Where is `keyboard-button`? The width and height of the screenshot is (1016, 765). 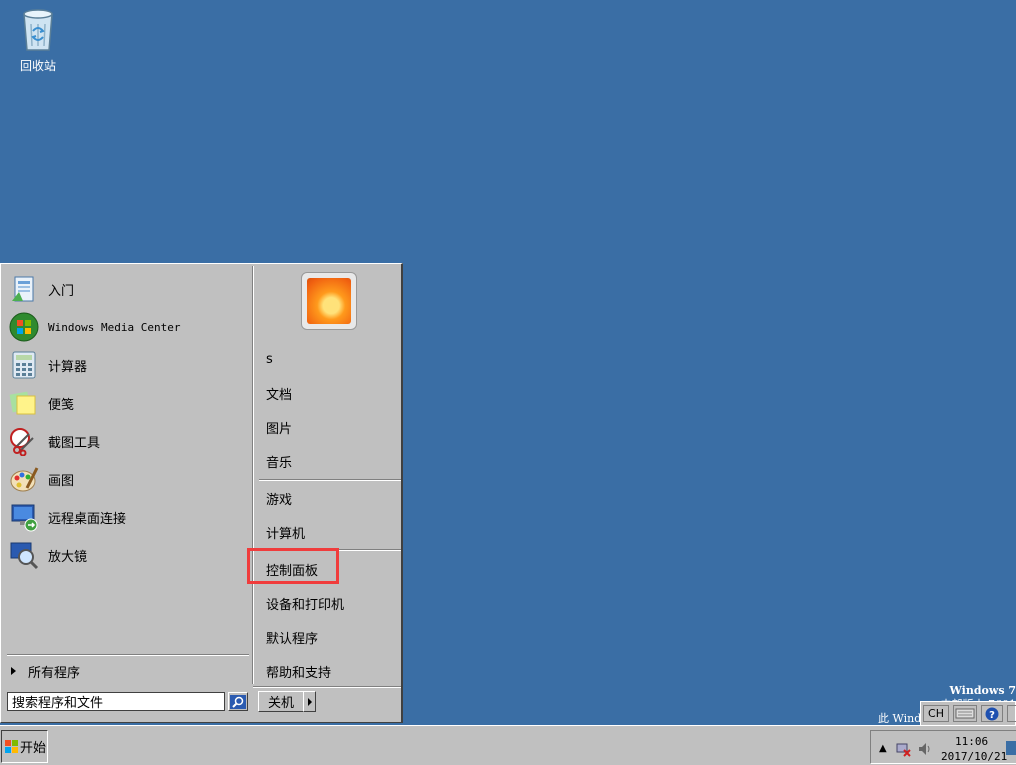 keyboard-button is located at coordinates (965, 713).